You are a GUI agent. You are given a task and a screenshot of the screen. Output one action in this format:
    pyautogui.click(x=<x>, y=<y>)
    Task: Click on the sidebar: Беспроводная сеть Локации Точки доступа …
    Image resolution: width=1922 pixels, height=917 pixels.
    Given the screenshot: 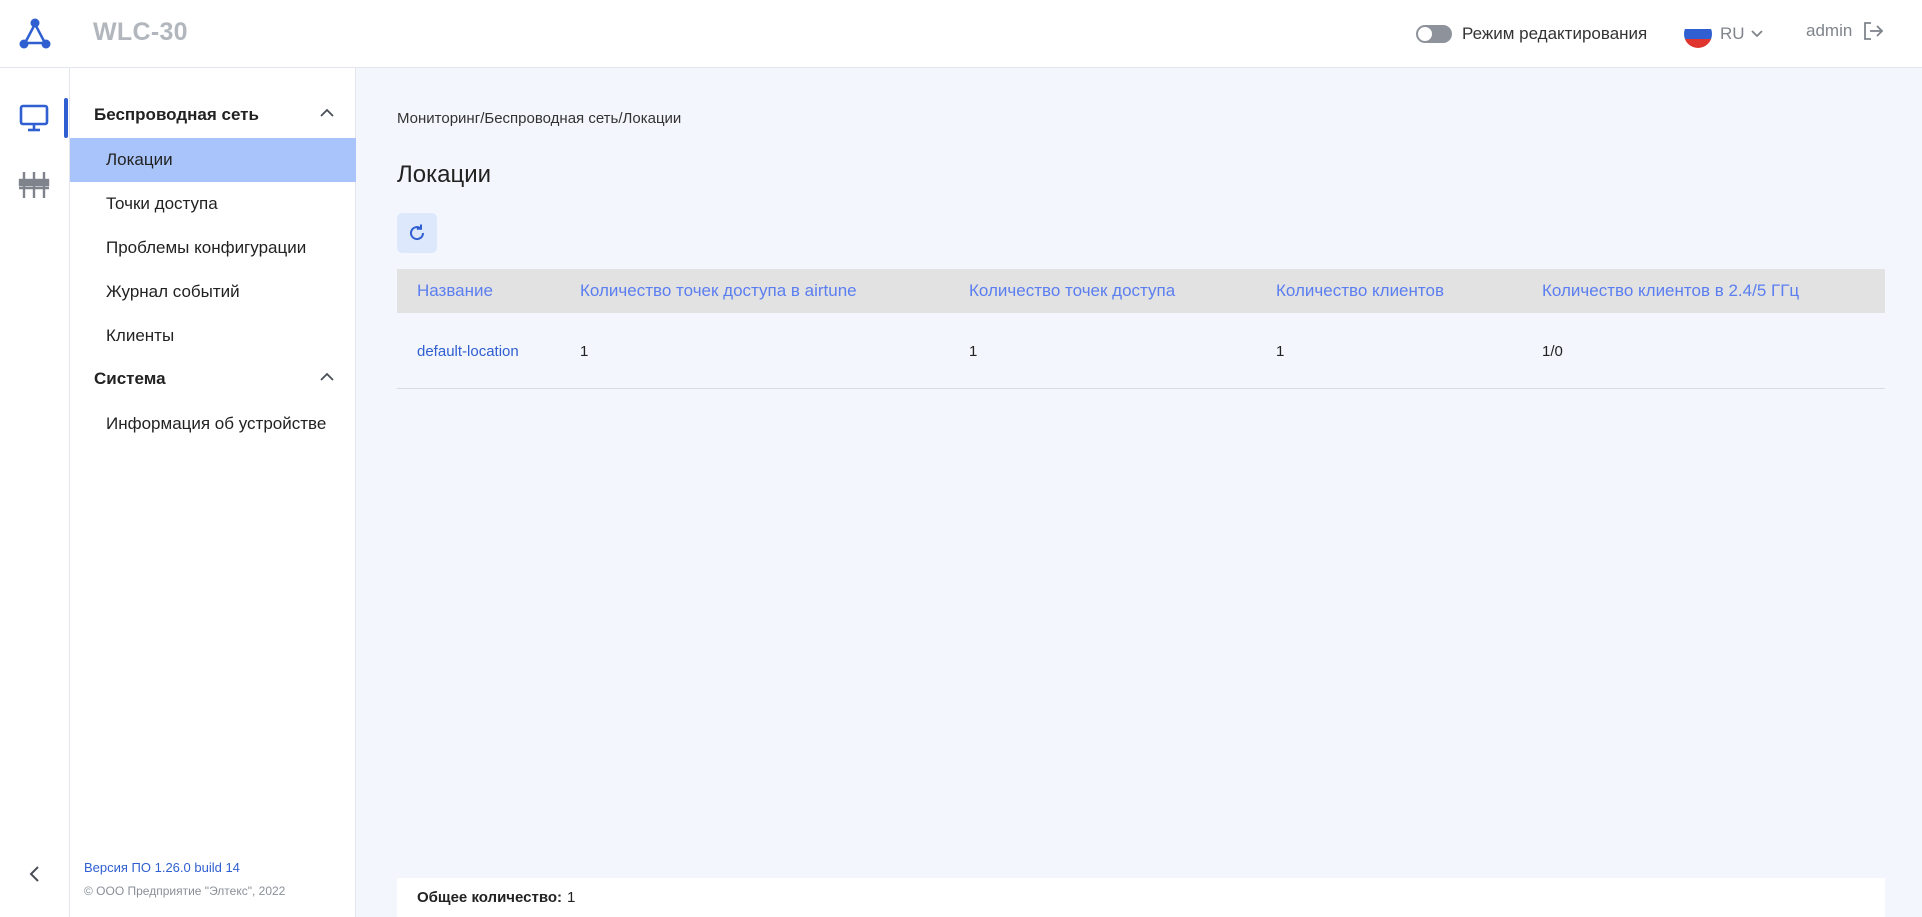 What is the action you would take?
    pyautogui.click(x=213, y=492)
    